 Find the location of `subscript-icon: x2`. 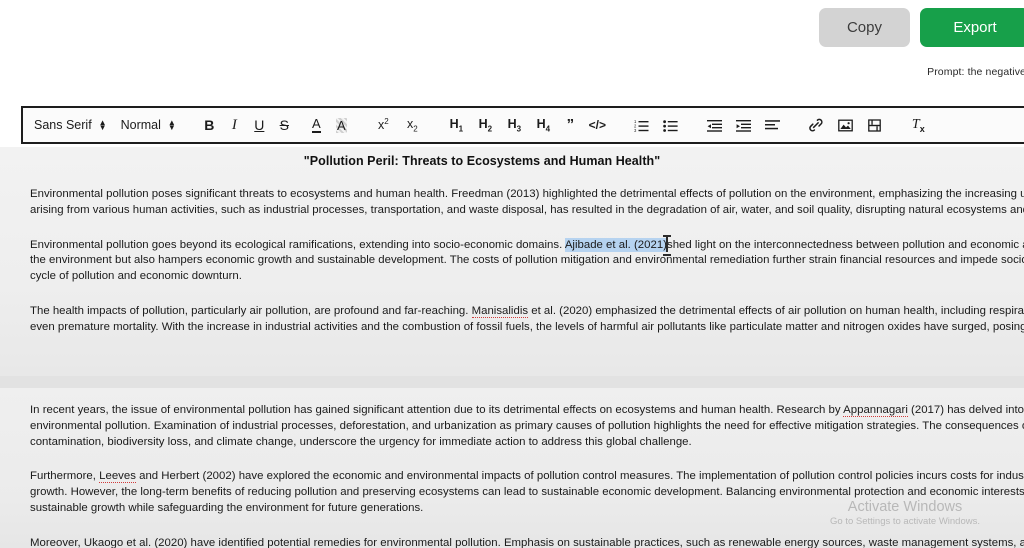

subscript-icon: x2 is located at coordinates (412, 125).